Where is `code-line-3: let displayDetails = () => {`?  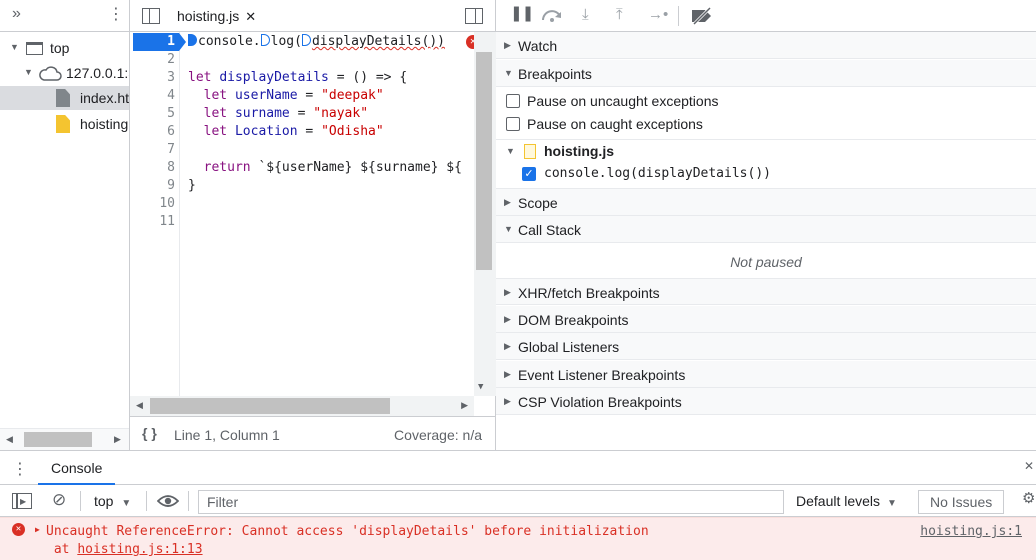
code-line-3: let displayDetails = () => { is located at coordinates (297, 78).